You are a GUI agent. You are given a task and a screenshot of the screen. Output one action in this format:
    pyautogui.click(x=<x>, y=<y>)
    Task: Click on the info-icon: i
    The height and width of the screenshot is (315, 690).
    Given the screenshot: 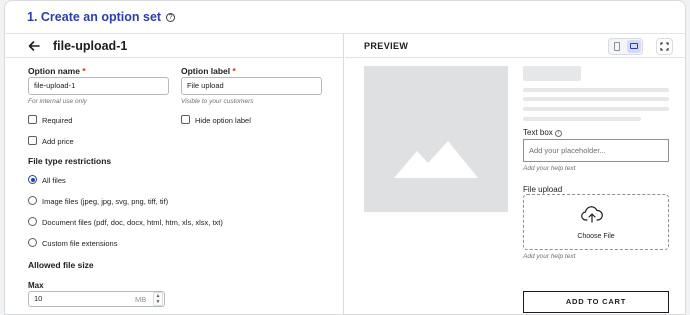 What is the action you would take?
    pyautogui.click(x=558, y=133)
    